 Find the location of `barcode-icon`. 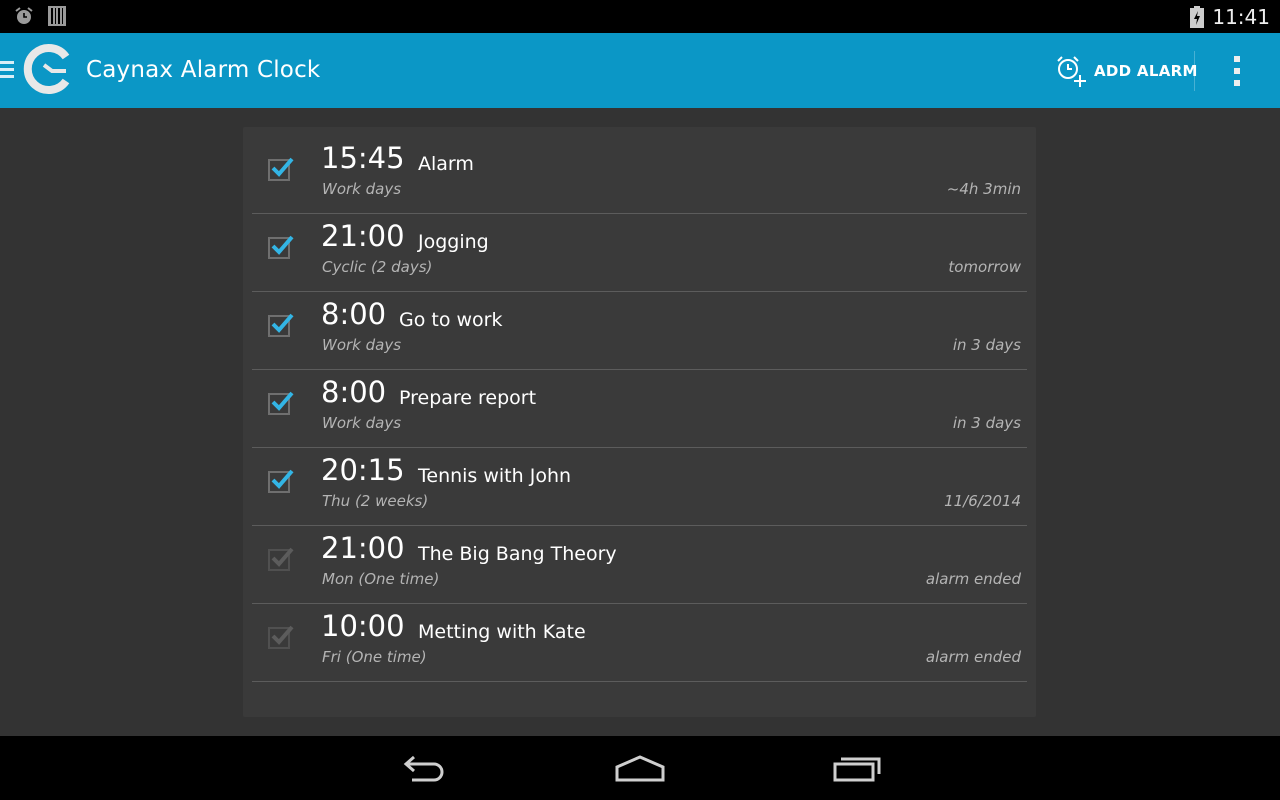

barcode-icon is located at coordinates (57, 16).